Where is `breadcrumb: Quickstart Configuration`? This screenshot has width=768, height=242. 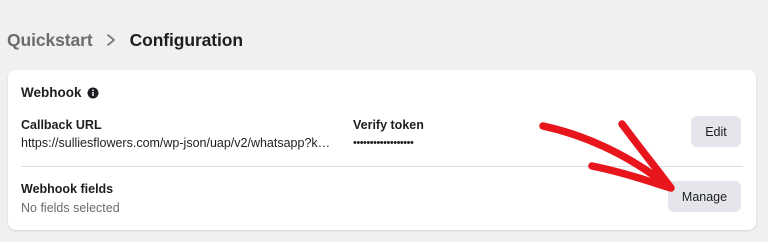
breadcrumb: Quickstart Configuration is located at coordinates (125, 40).